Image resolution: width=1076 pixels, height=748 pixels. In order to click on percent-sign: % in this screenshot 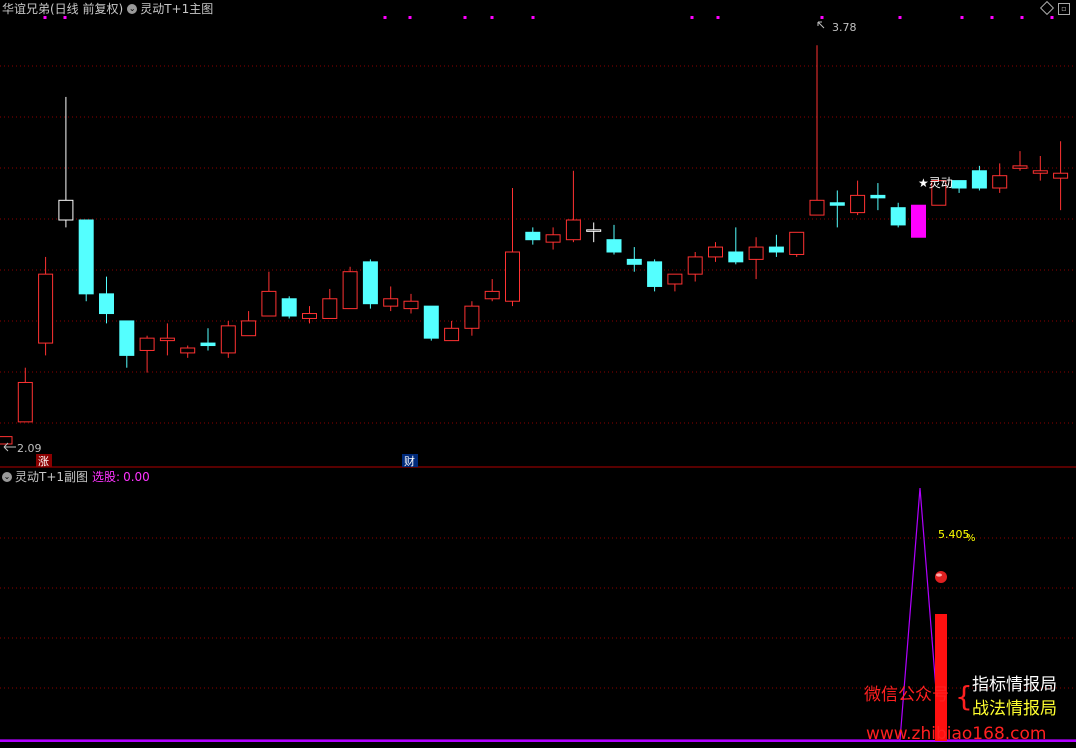, I will do `click(971, 538)`.